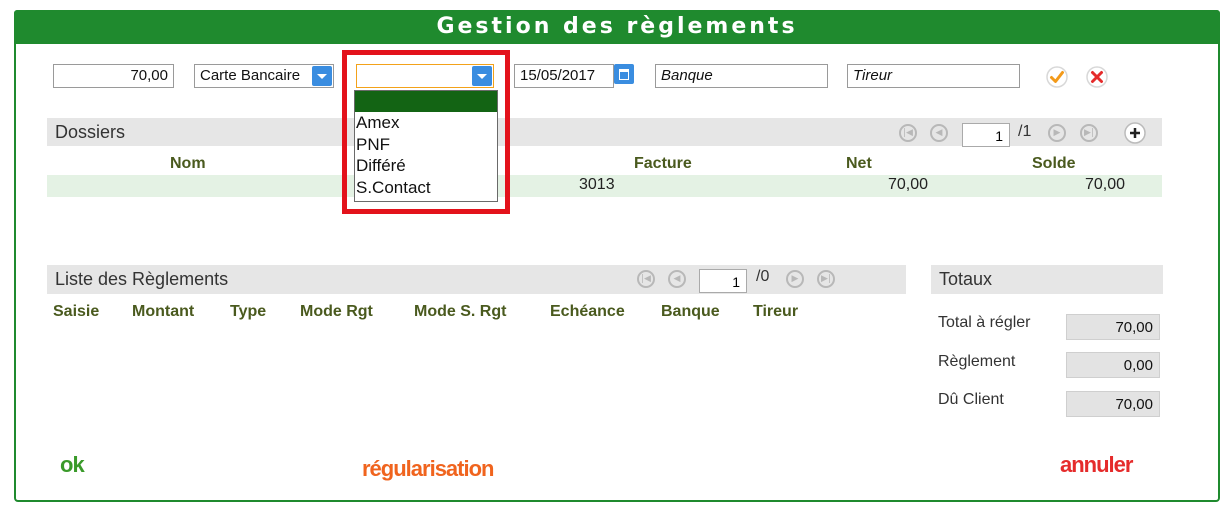 This screenshot has width=1224, height=508. I want to click on amount-input: 70,00, so click(113, 76).